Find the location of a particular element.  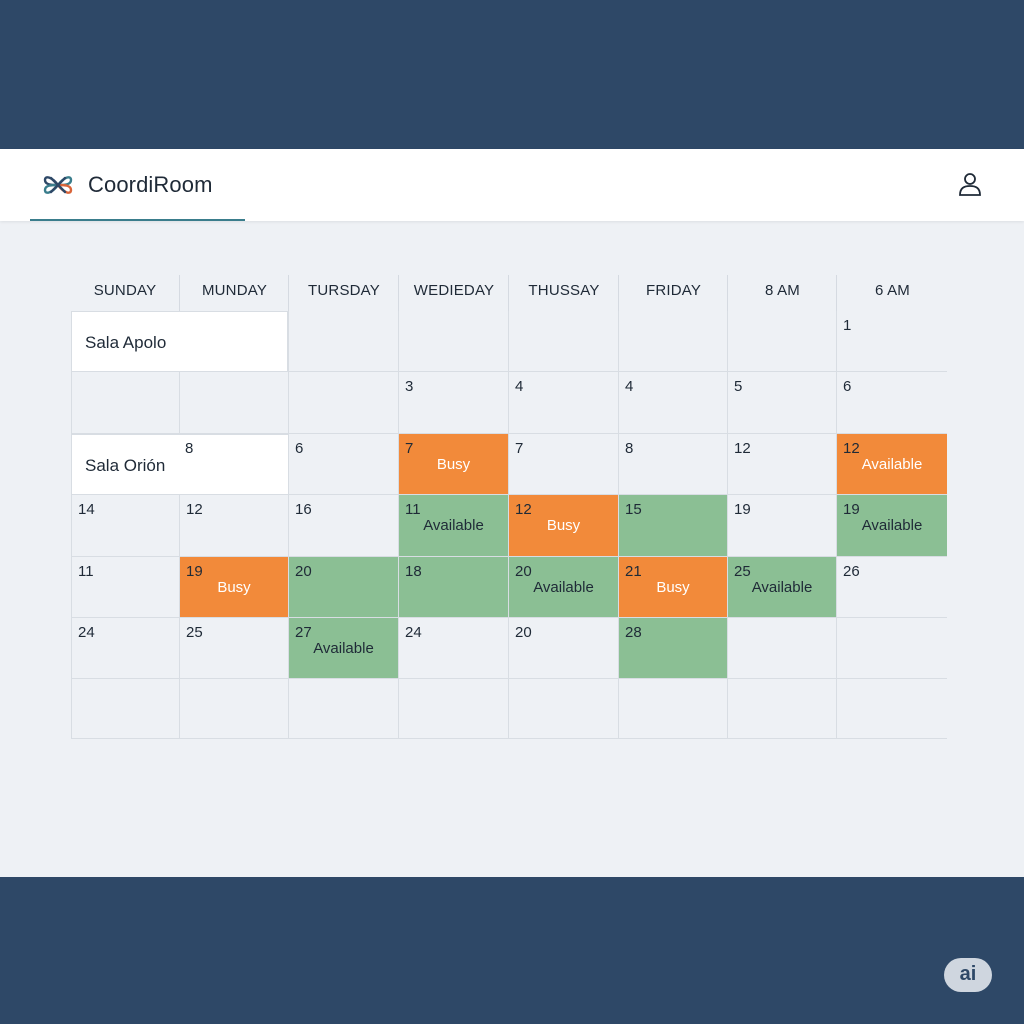

calendar-cell: 19 Available is located at coordinates (891, 526).